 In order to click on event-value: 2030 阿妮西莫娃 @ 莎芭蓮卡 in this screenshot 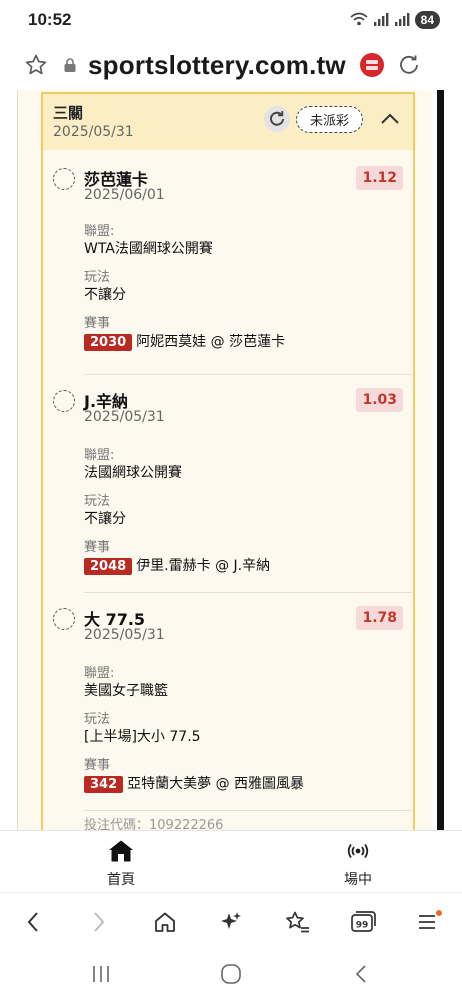, I will do `click(184, 341)`.